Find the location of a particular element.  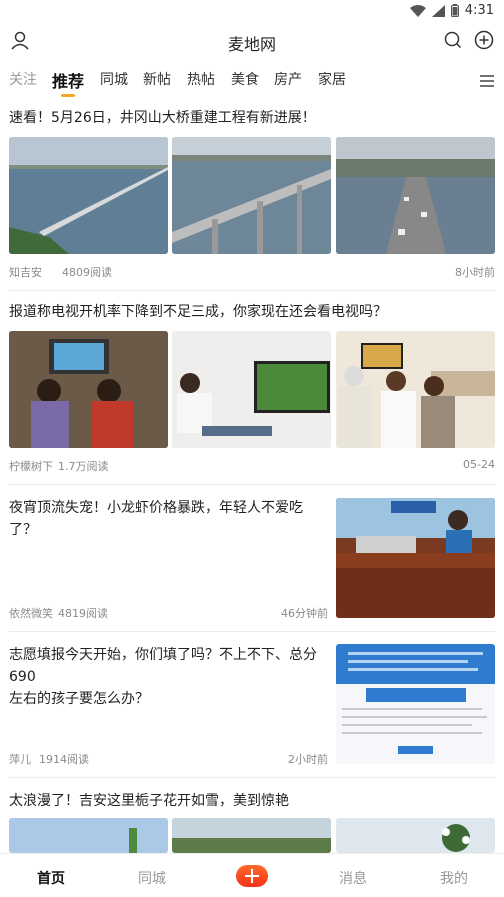

article-title: 太浪漫了！吉安这里栀子花开如雪，美到惊艳 is located at coordinates (149, 801).